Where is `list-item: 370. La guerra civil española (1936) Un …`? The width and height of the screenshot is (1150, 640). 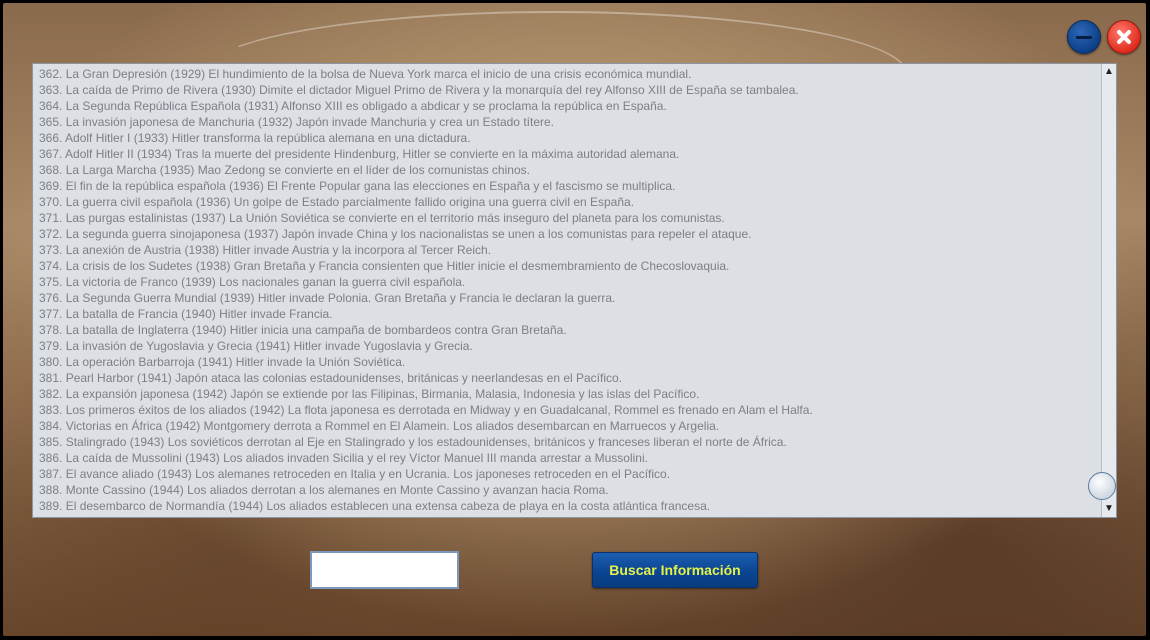
list-item: 370. La guerra civil española (1936) Un … is located at coordinates (568, 202).